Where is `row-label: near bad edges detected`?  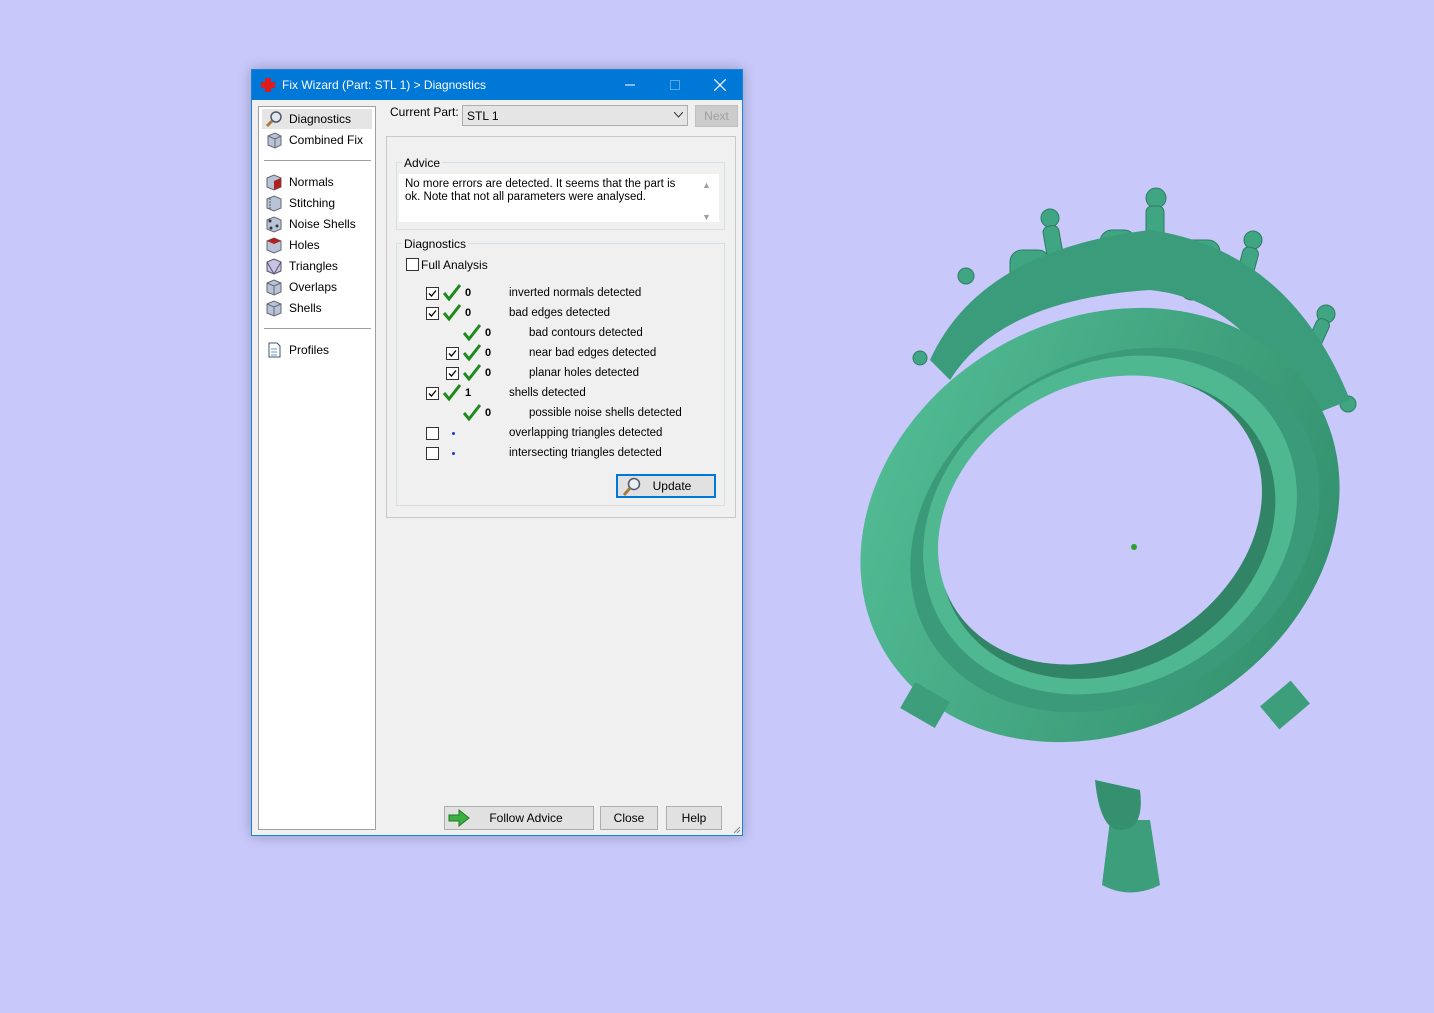
row-label: near bad edges detected is located at coordinates (593, 353).